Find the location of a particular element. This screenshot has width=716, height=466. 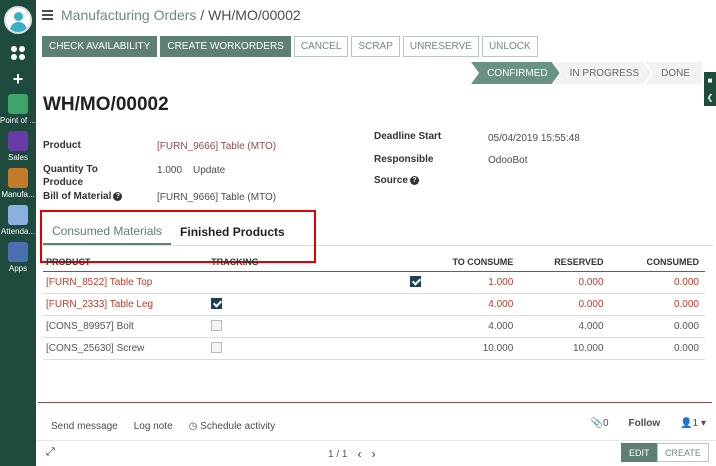

log-note-button: Log note is located at coordinates (153, 426).